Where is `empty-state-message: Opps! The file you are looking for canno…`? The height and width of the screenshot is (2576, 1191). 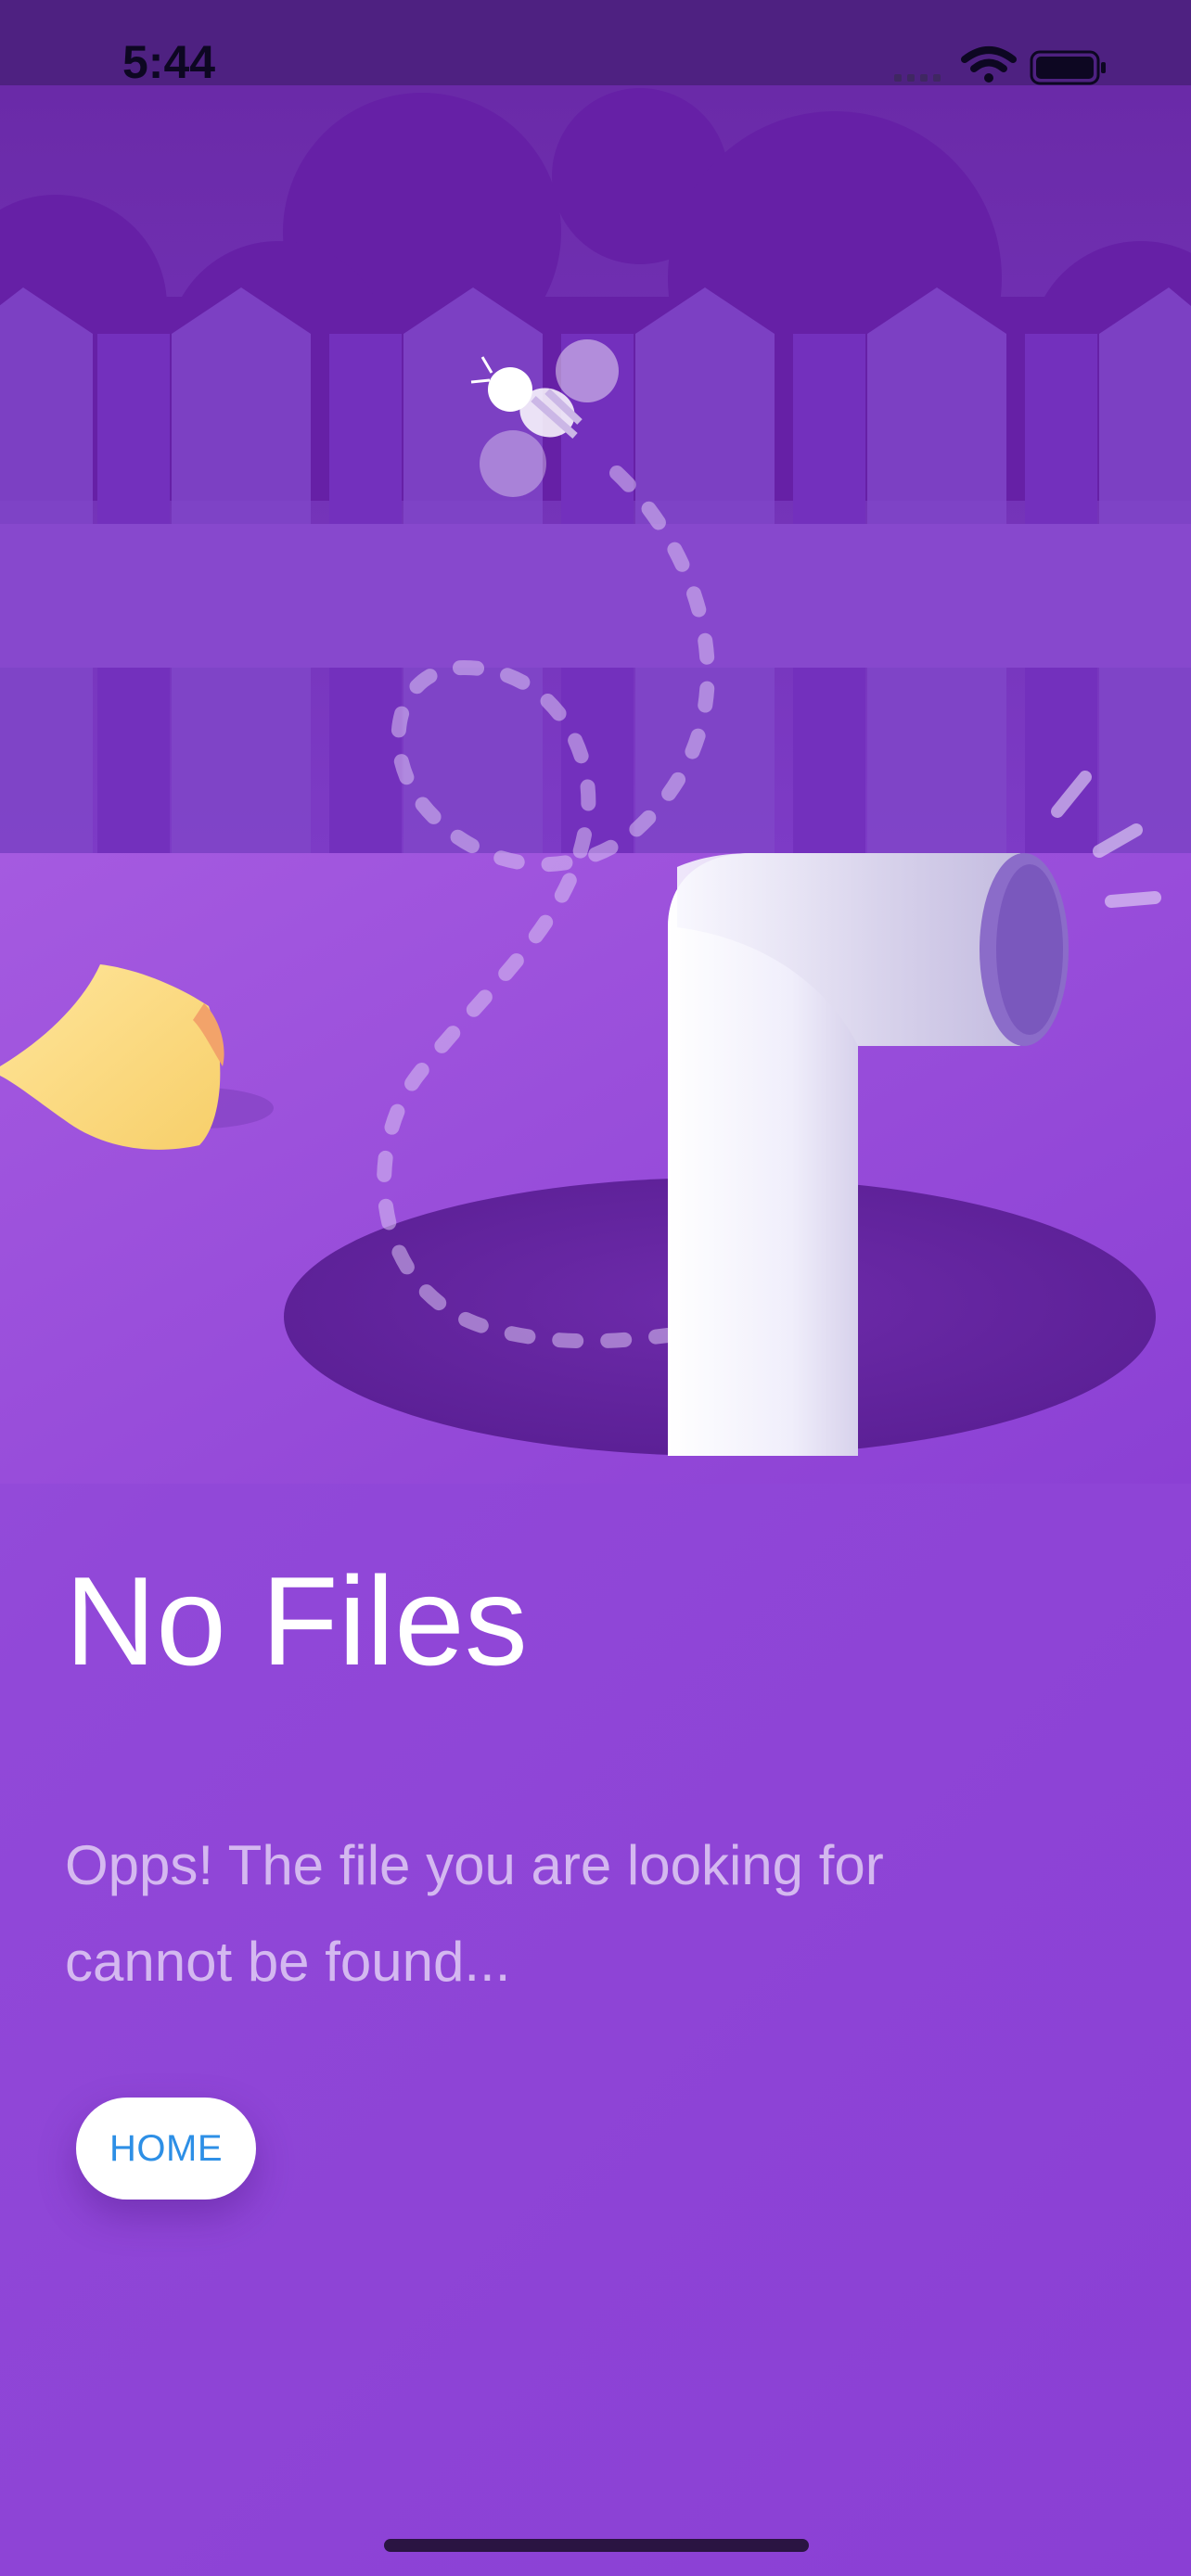 empty-state-message: Opps! The file you are looking for canno… is located at coordinates (475, 1914).